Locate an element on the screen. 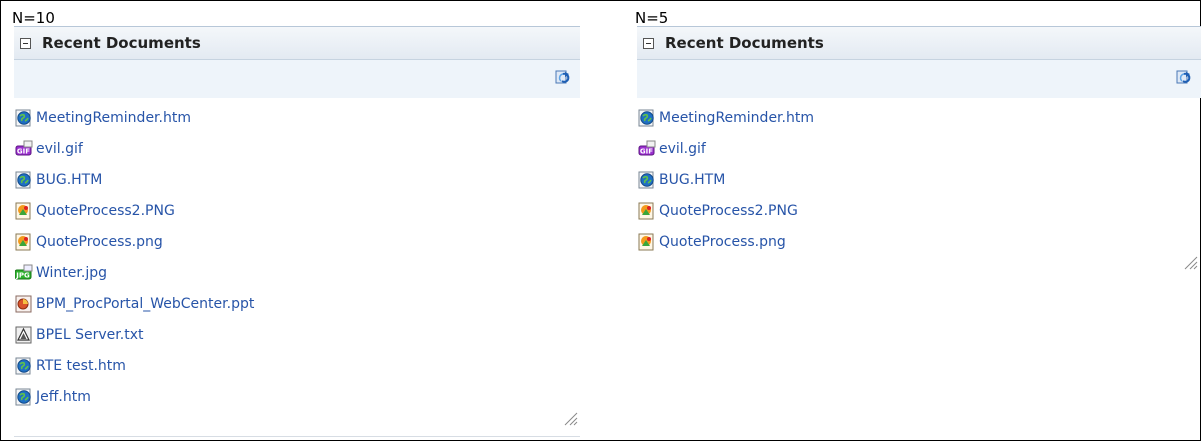  document-list-item: BPM_ProcPortal_WebCenter.ppt is located at coordinates (297, 303).